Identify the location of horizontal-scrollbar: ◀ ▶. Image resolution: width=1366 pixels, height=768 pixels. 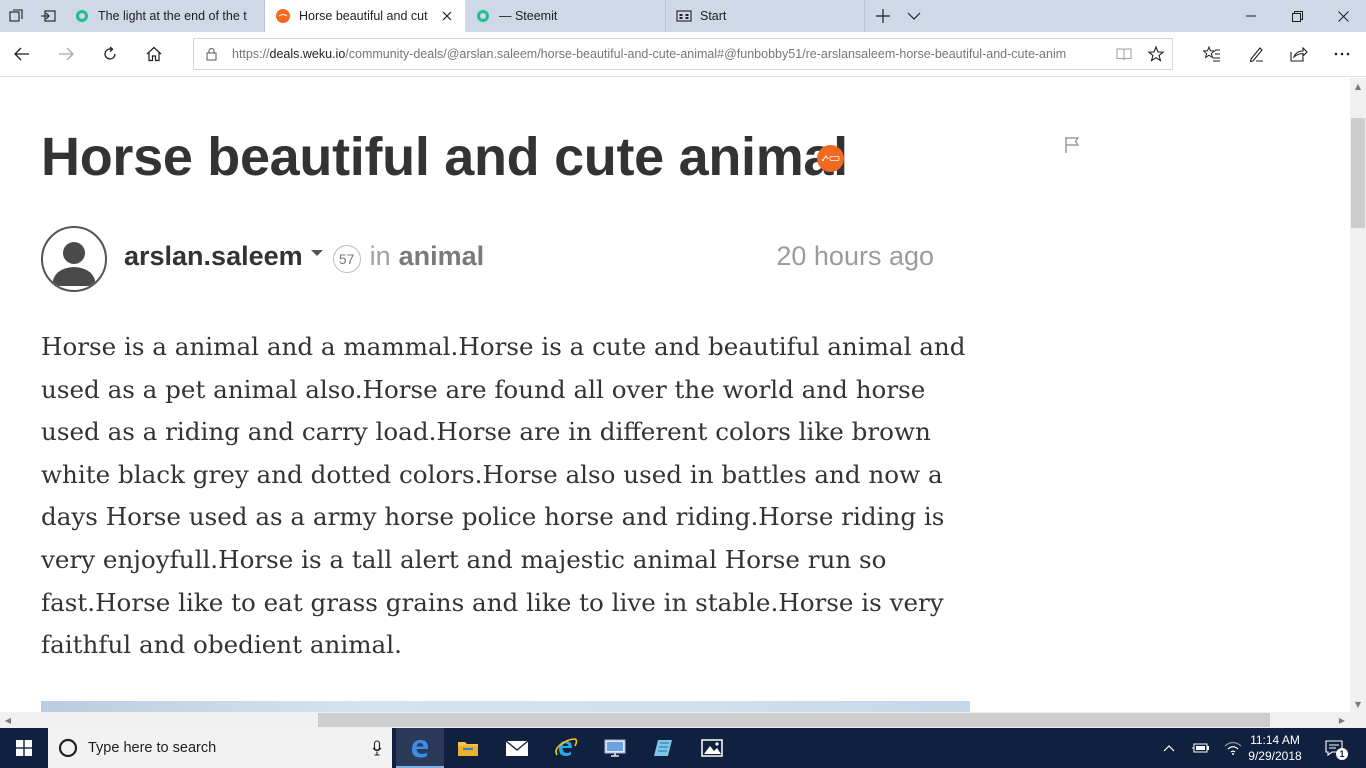
(675, 720).